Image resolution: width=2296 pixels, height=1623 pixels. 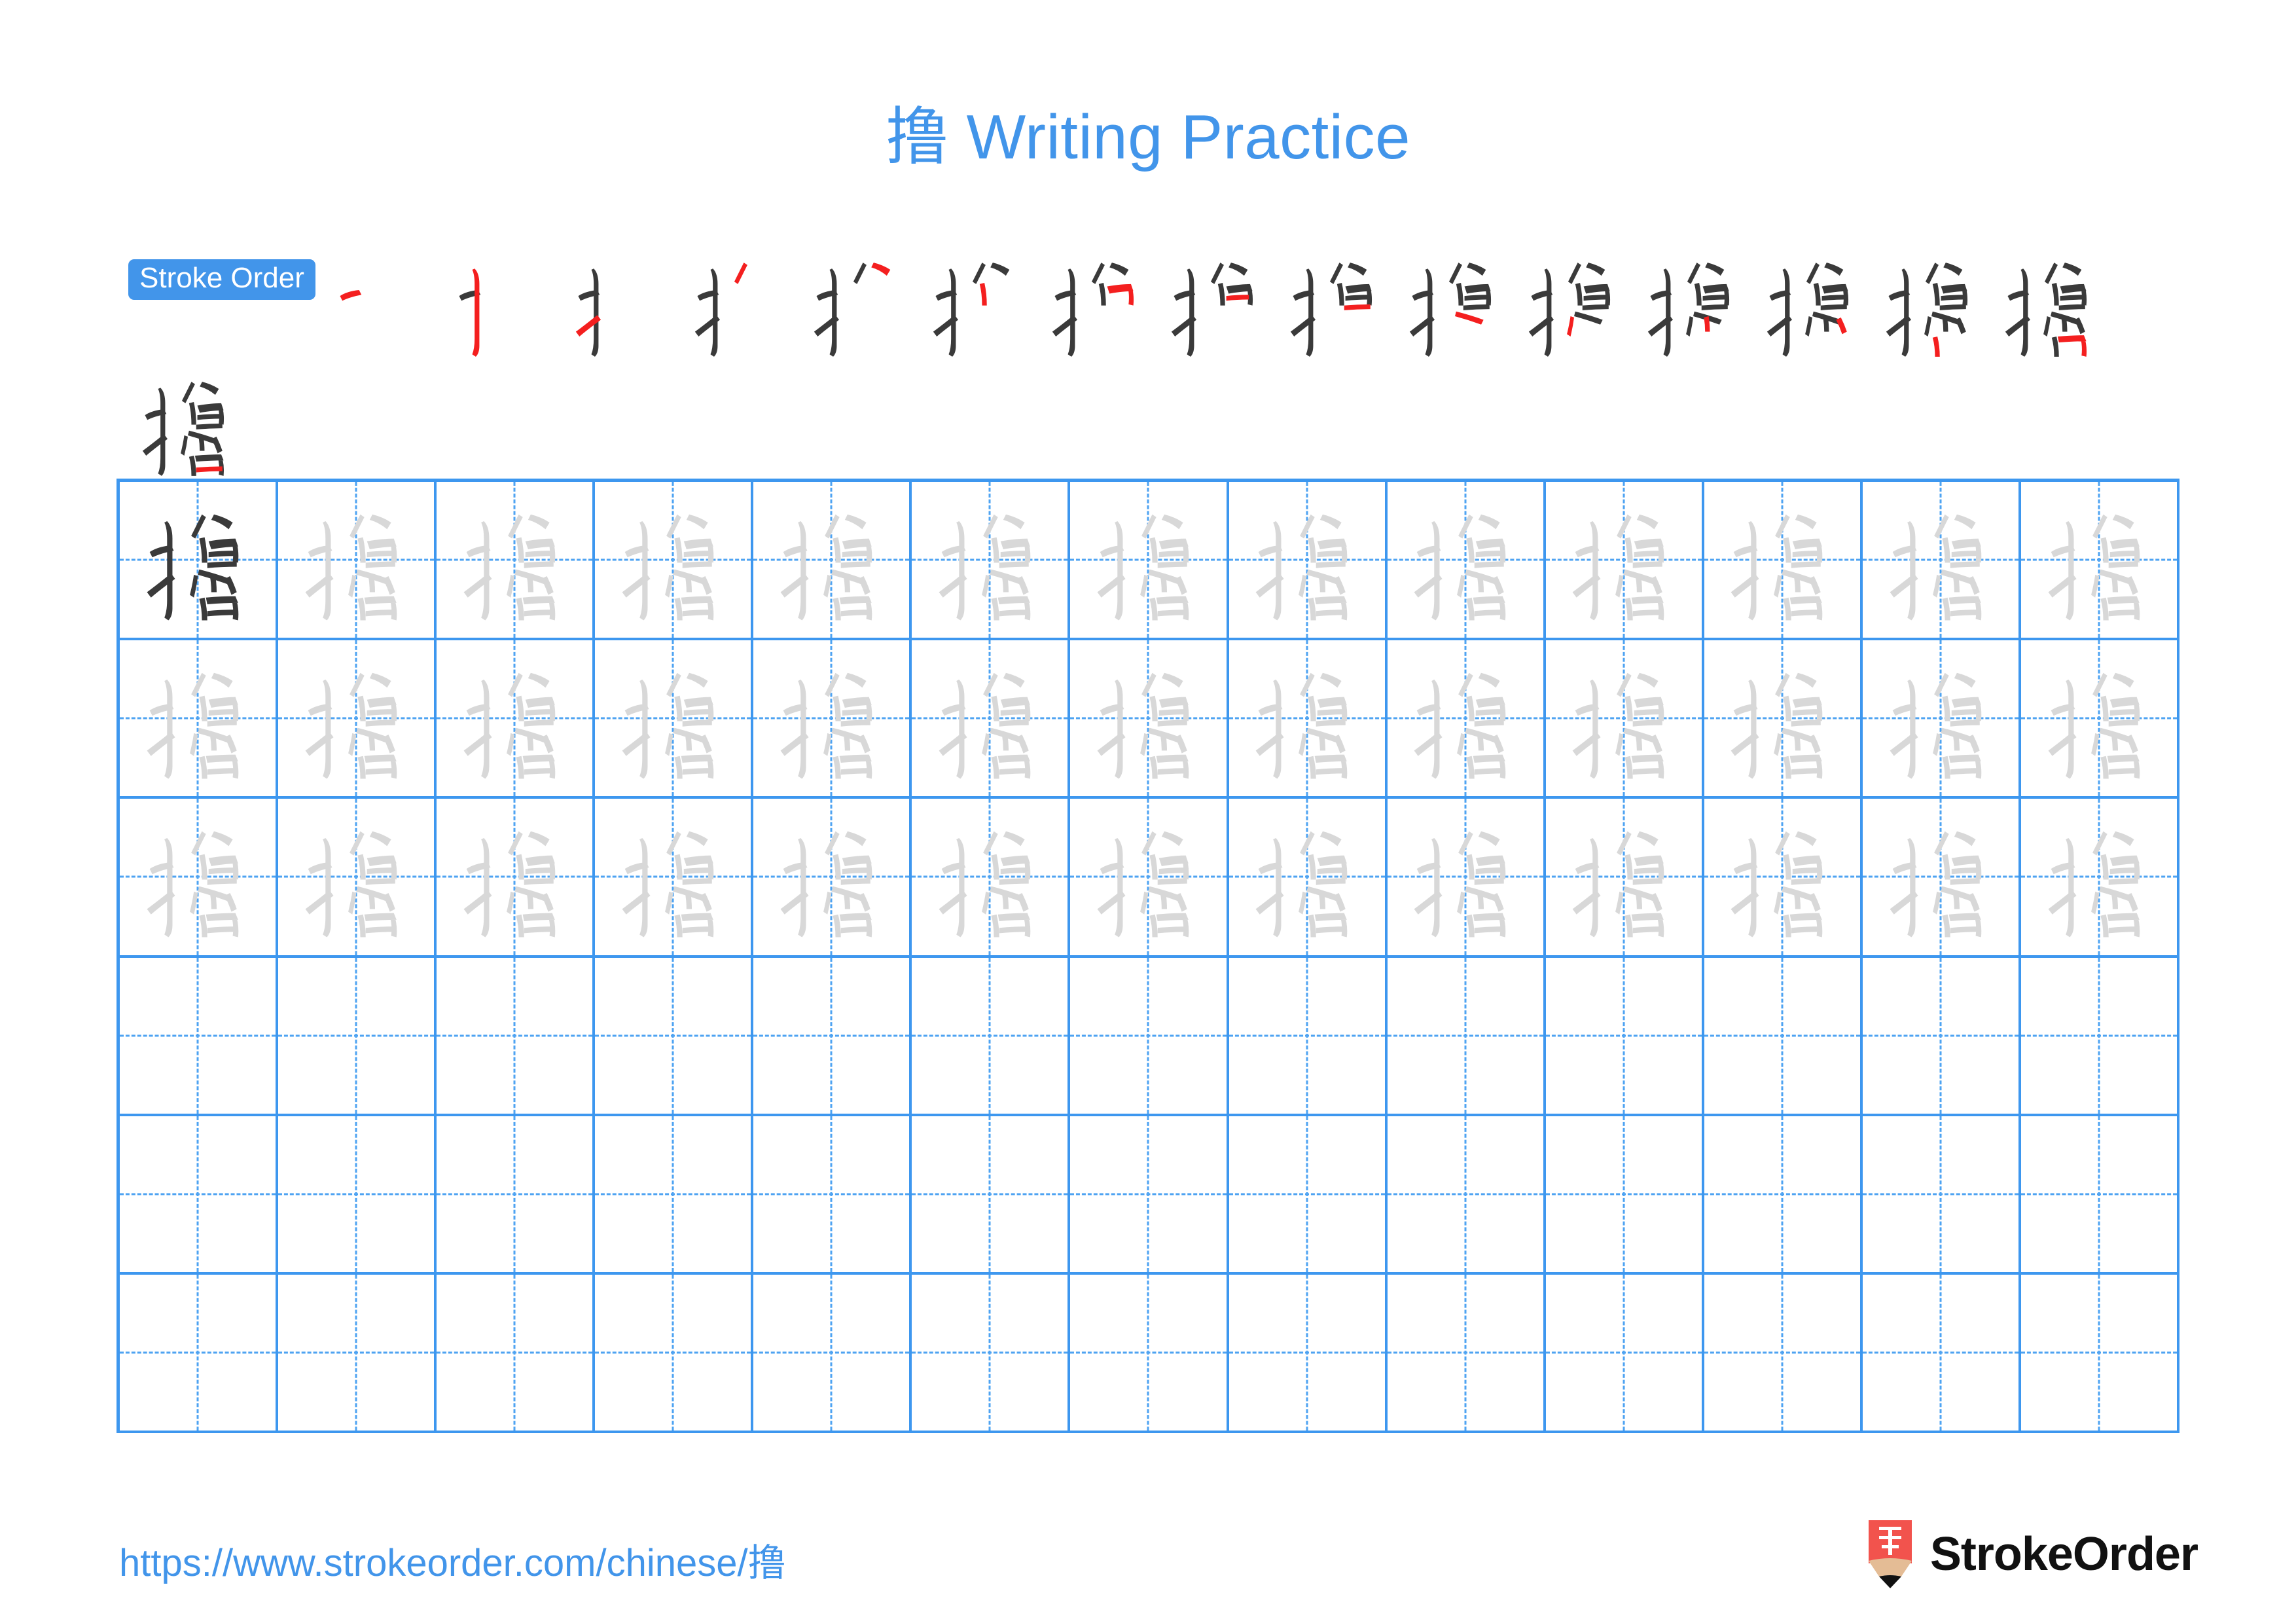 What do you see at coordinates (2031, 1554) in the screenshot?
I see `brand-logo: StrokeOrder` at bounding box center [2031, 1554].